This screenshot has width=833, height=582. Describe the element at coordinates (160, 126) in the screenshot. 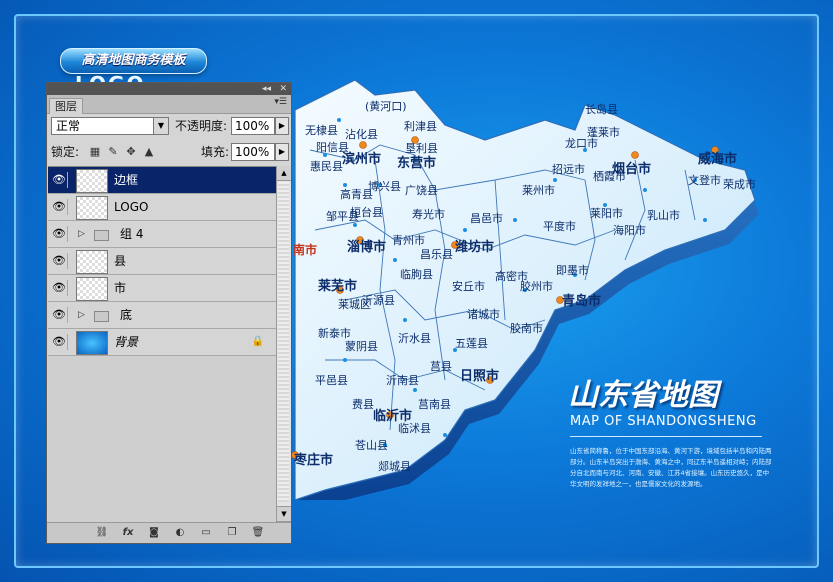

I see `chevron-down-icon: ▼` at that location.